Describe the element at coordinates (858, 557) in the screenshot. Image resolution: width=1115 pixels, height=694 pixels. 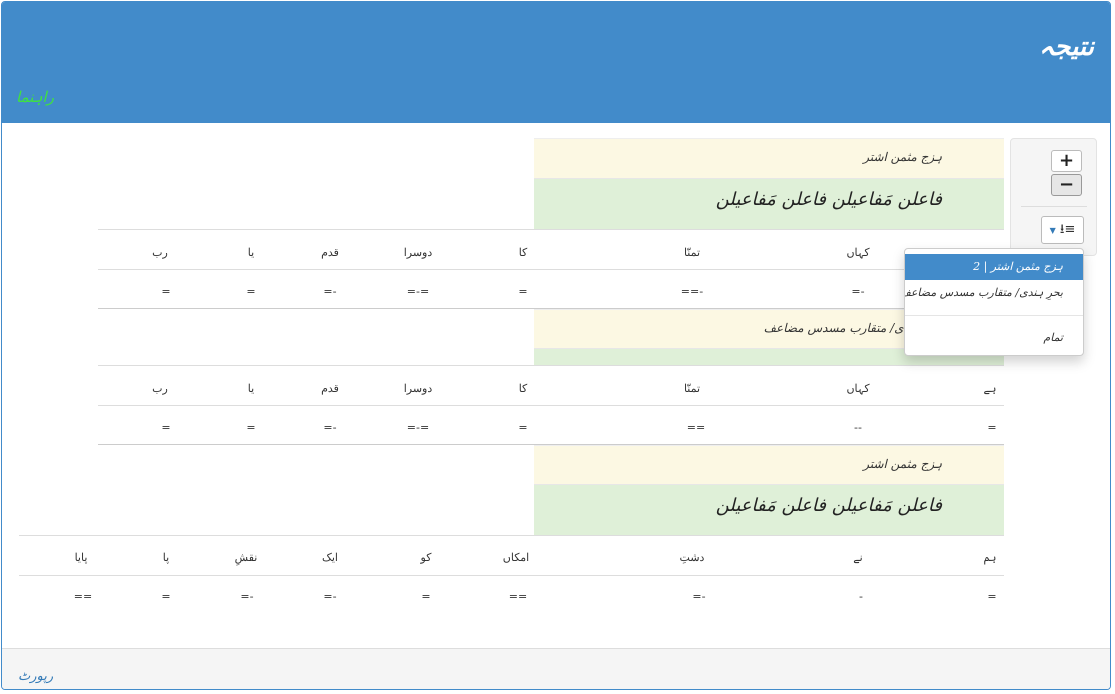
I see `word: نے` at that location.